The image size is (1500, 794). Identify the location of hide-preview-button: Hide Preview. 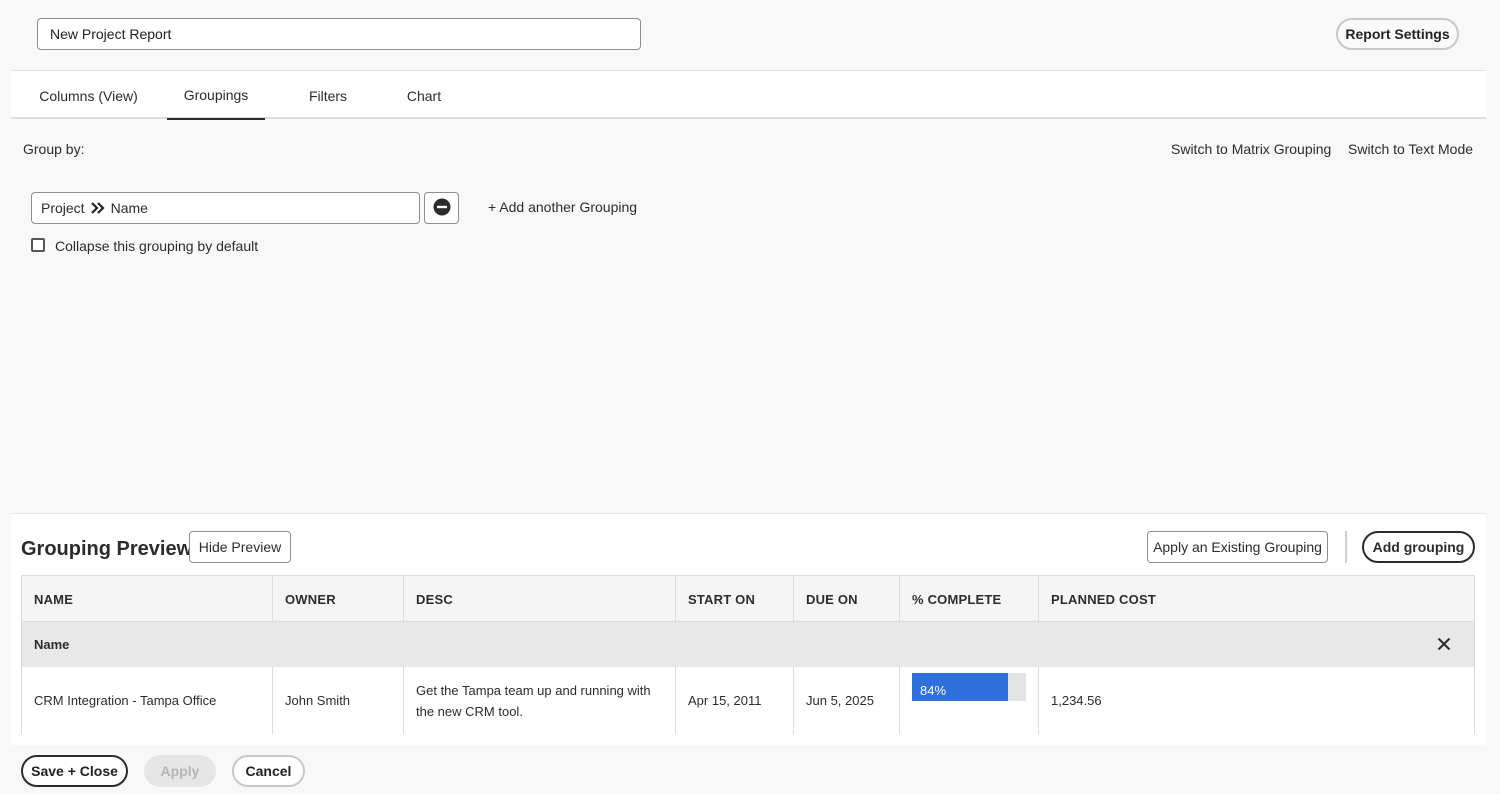
(240, 547).